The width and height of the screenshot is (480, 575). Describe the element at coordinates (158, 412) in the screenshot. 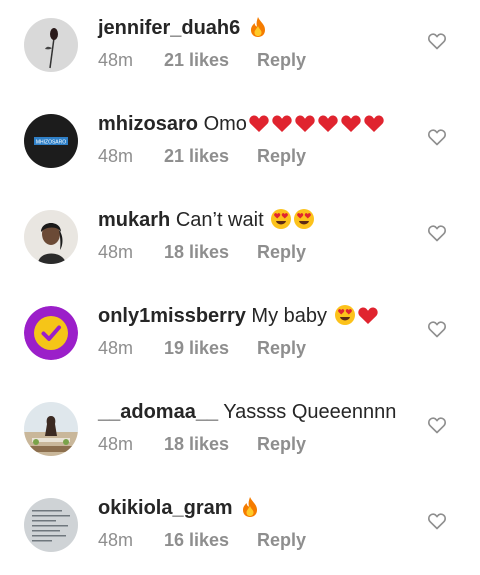

I see `username: __adomaa__` at that location.